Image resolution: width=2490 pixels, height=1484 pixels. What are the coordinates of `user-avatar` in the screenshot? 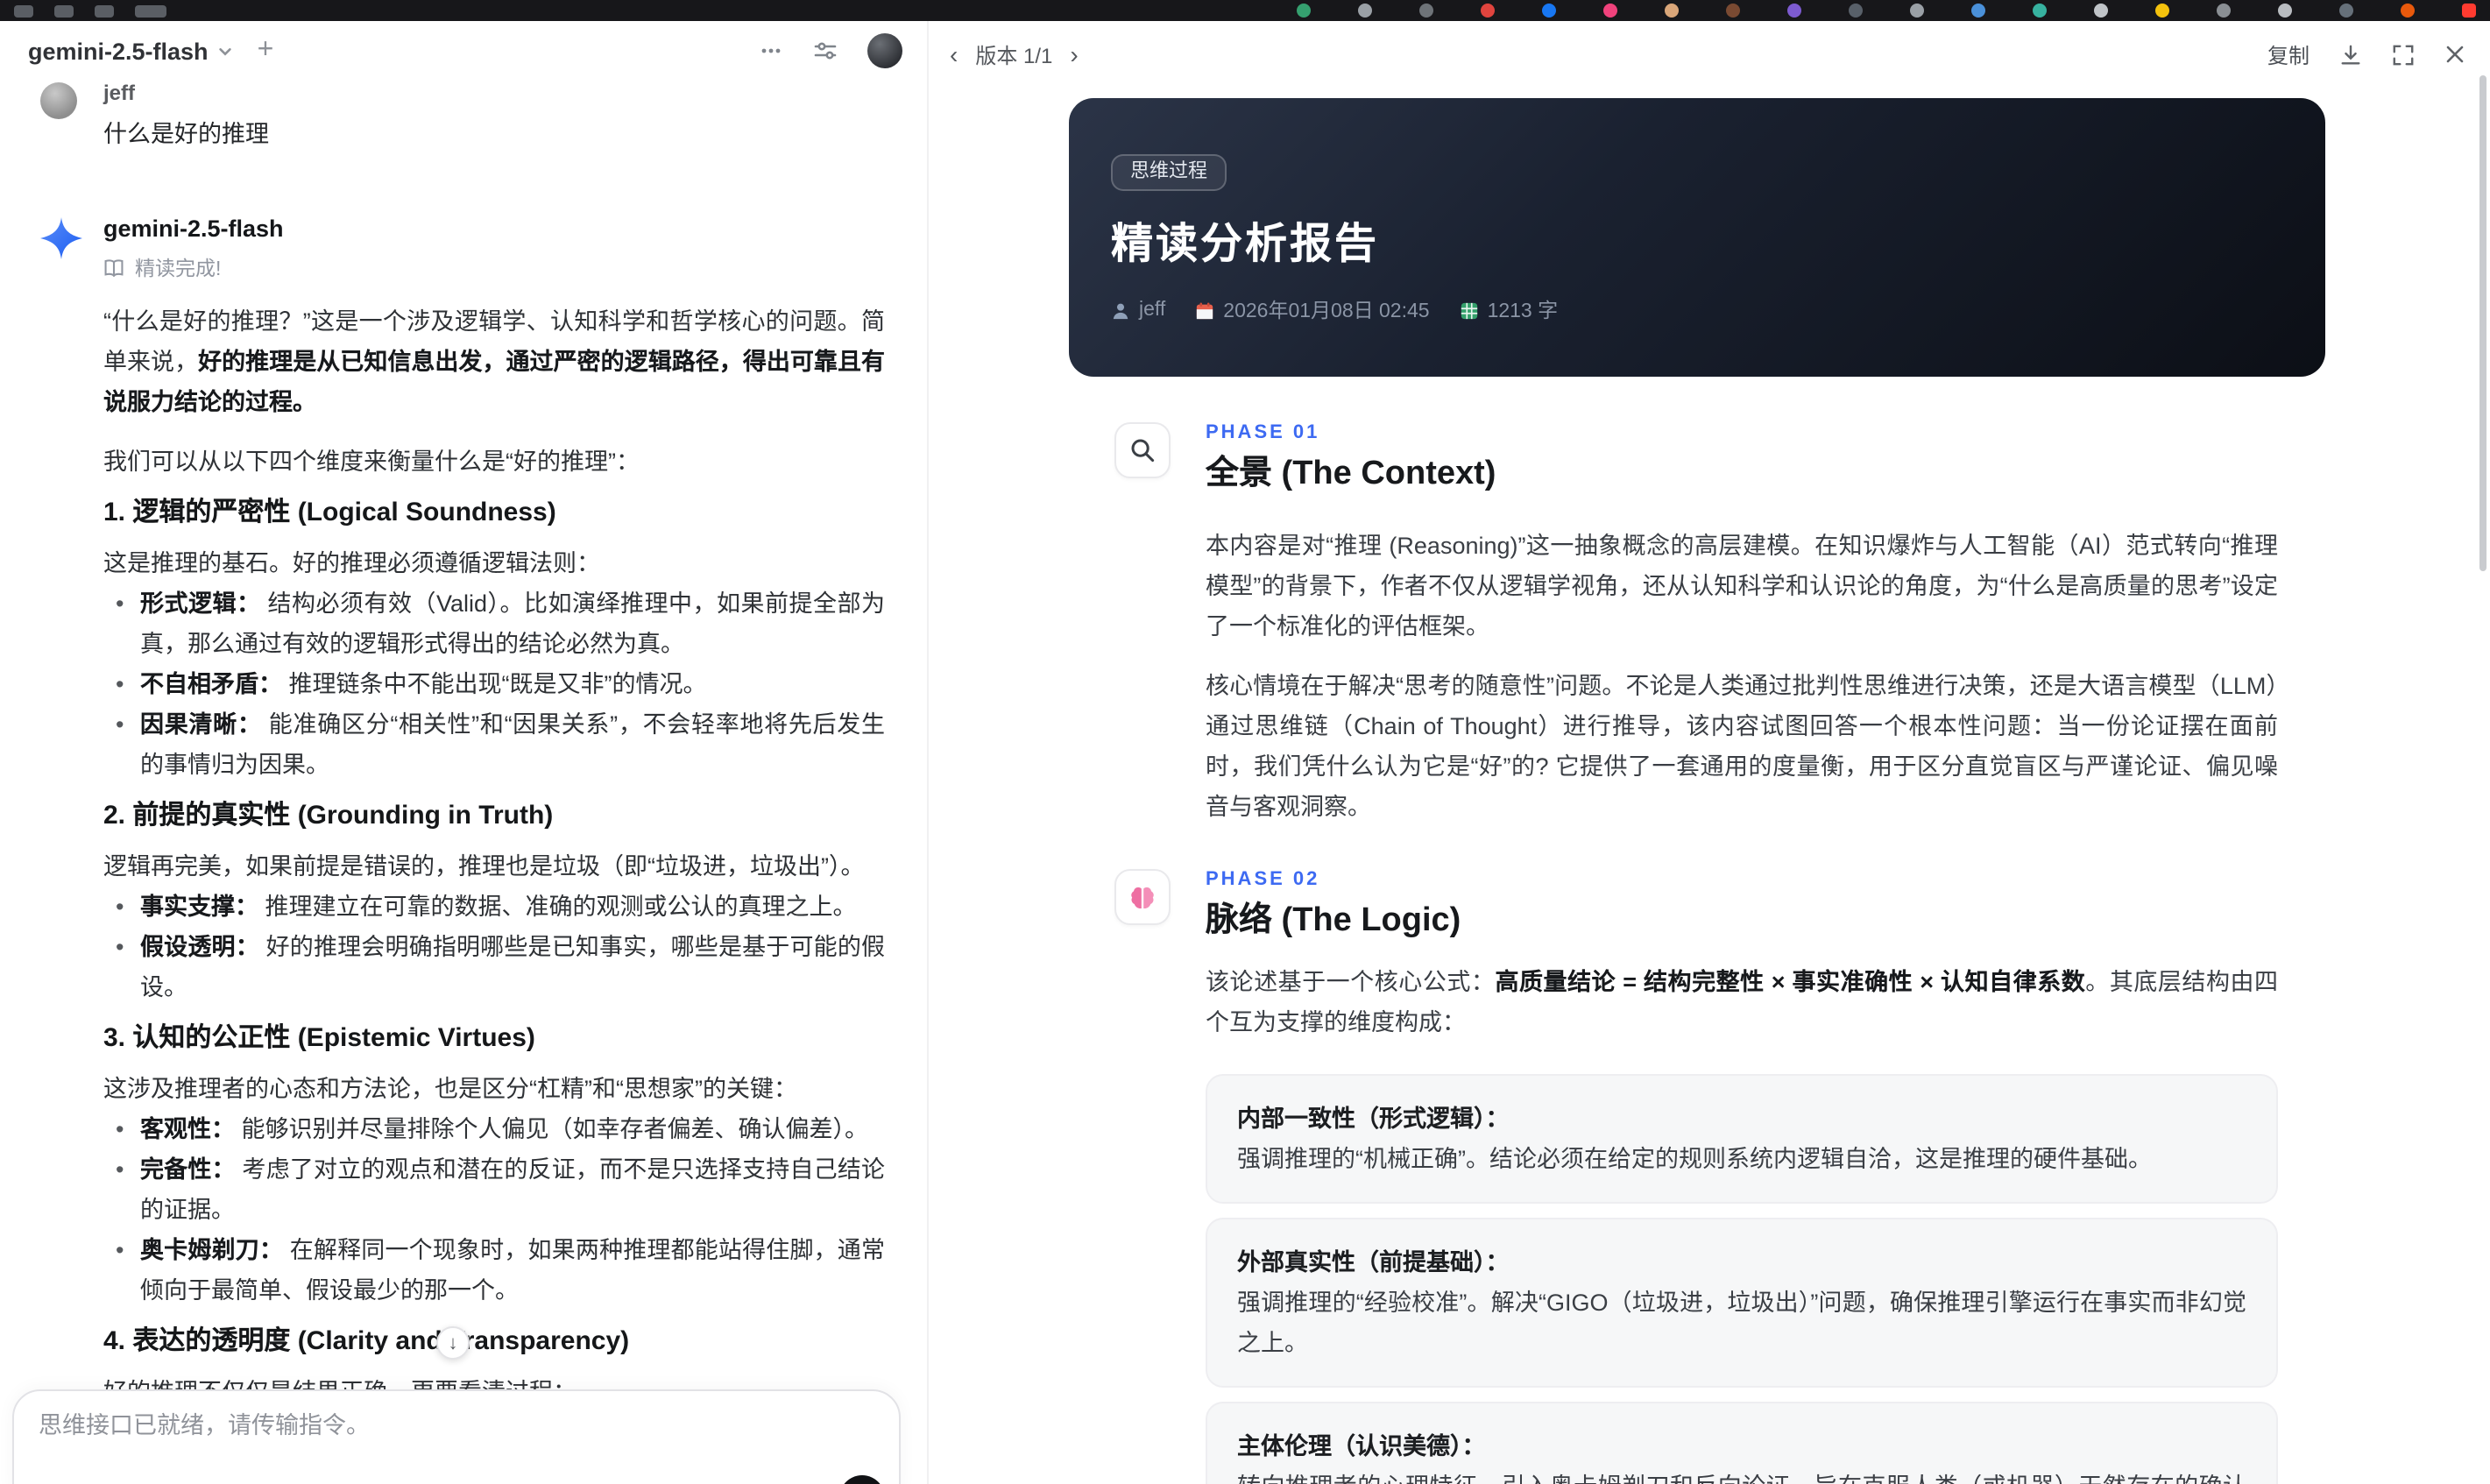 It's located at (885, 51).